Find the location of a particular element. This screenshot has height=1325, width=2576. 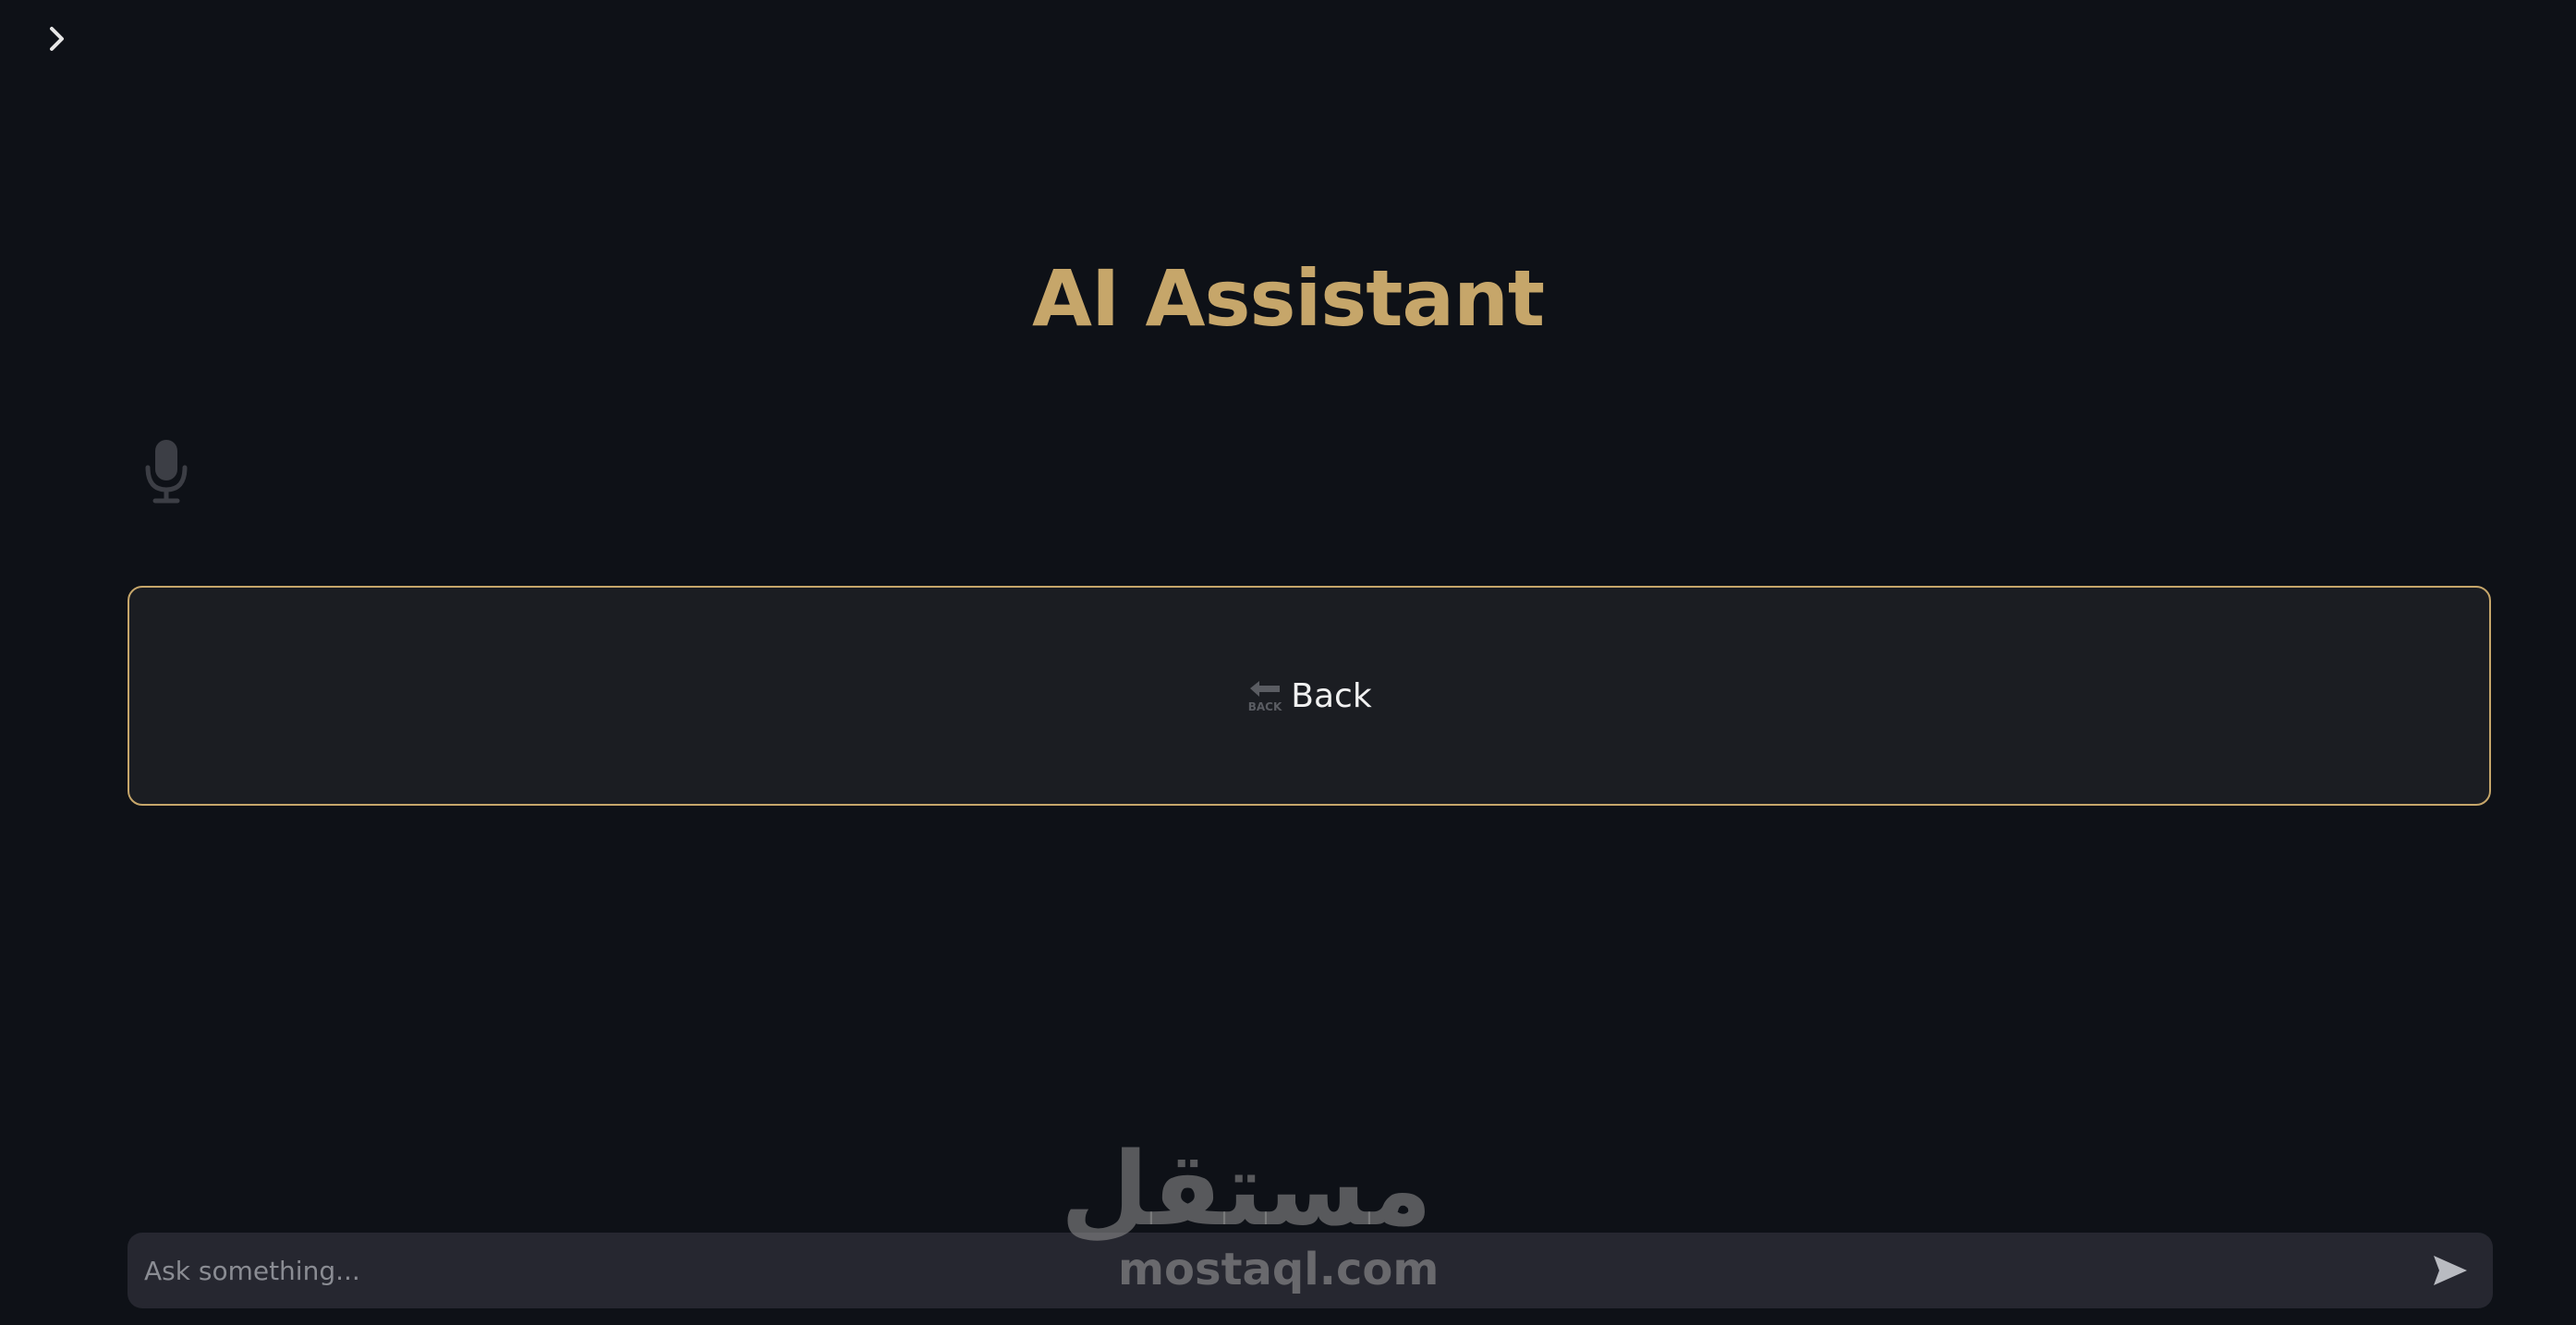

chat-input is located at coordinates (1276, 1270).